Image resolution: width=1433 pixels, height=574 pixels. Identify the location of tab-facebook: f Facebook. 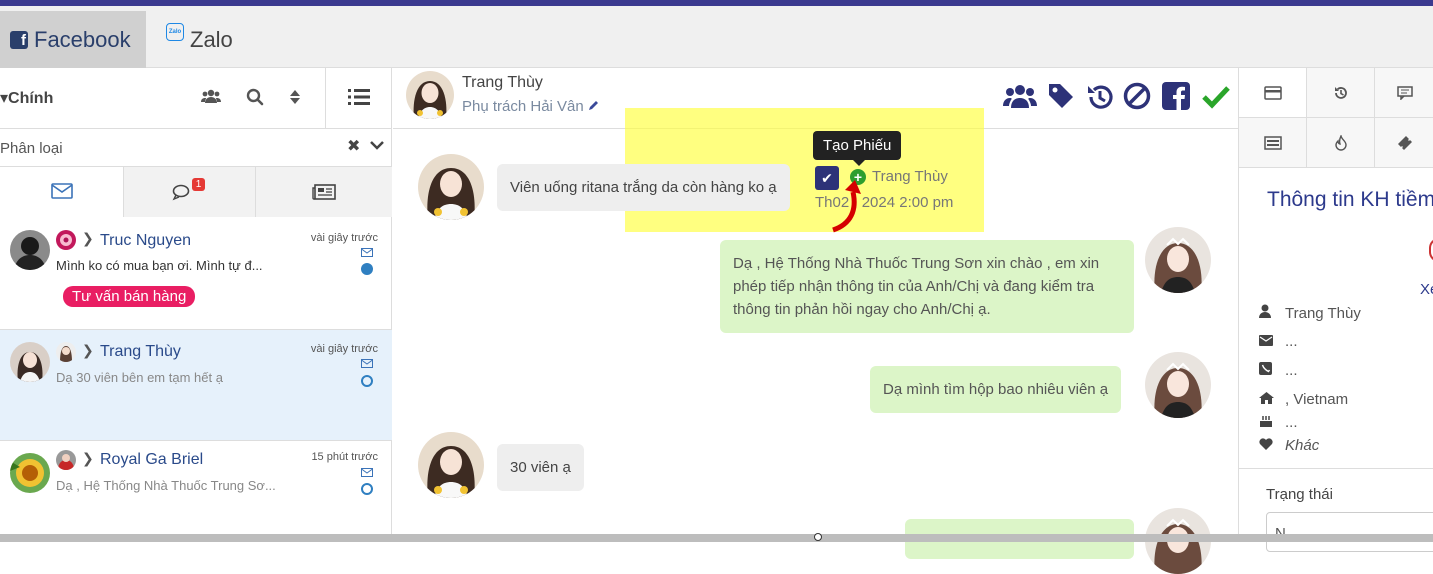
(73, 39).